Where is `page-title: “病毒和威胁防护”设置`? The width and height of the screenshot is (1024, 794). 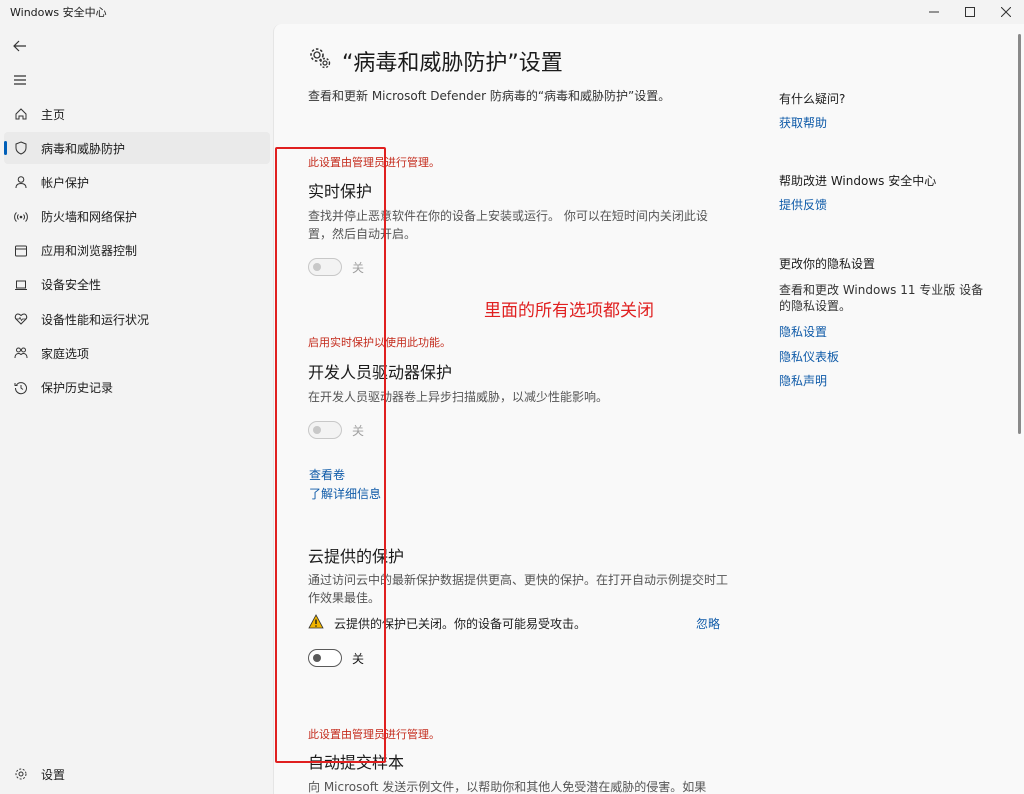
page-title: “病毒和威胁防护”设置 is located at coordinates (435, 61).